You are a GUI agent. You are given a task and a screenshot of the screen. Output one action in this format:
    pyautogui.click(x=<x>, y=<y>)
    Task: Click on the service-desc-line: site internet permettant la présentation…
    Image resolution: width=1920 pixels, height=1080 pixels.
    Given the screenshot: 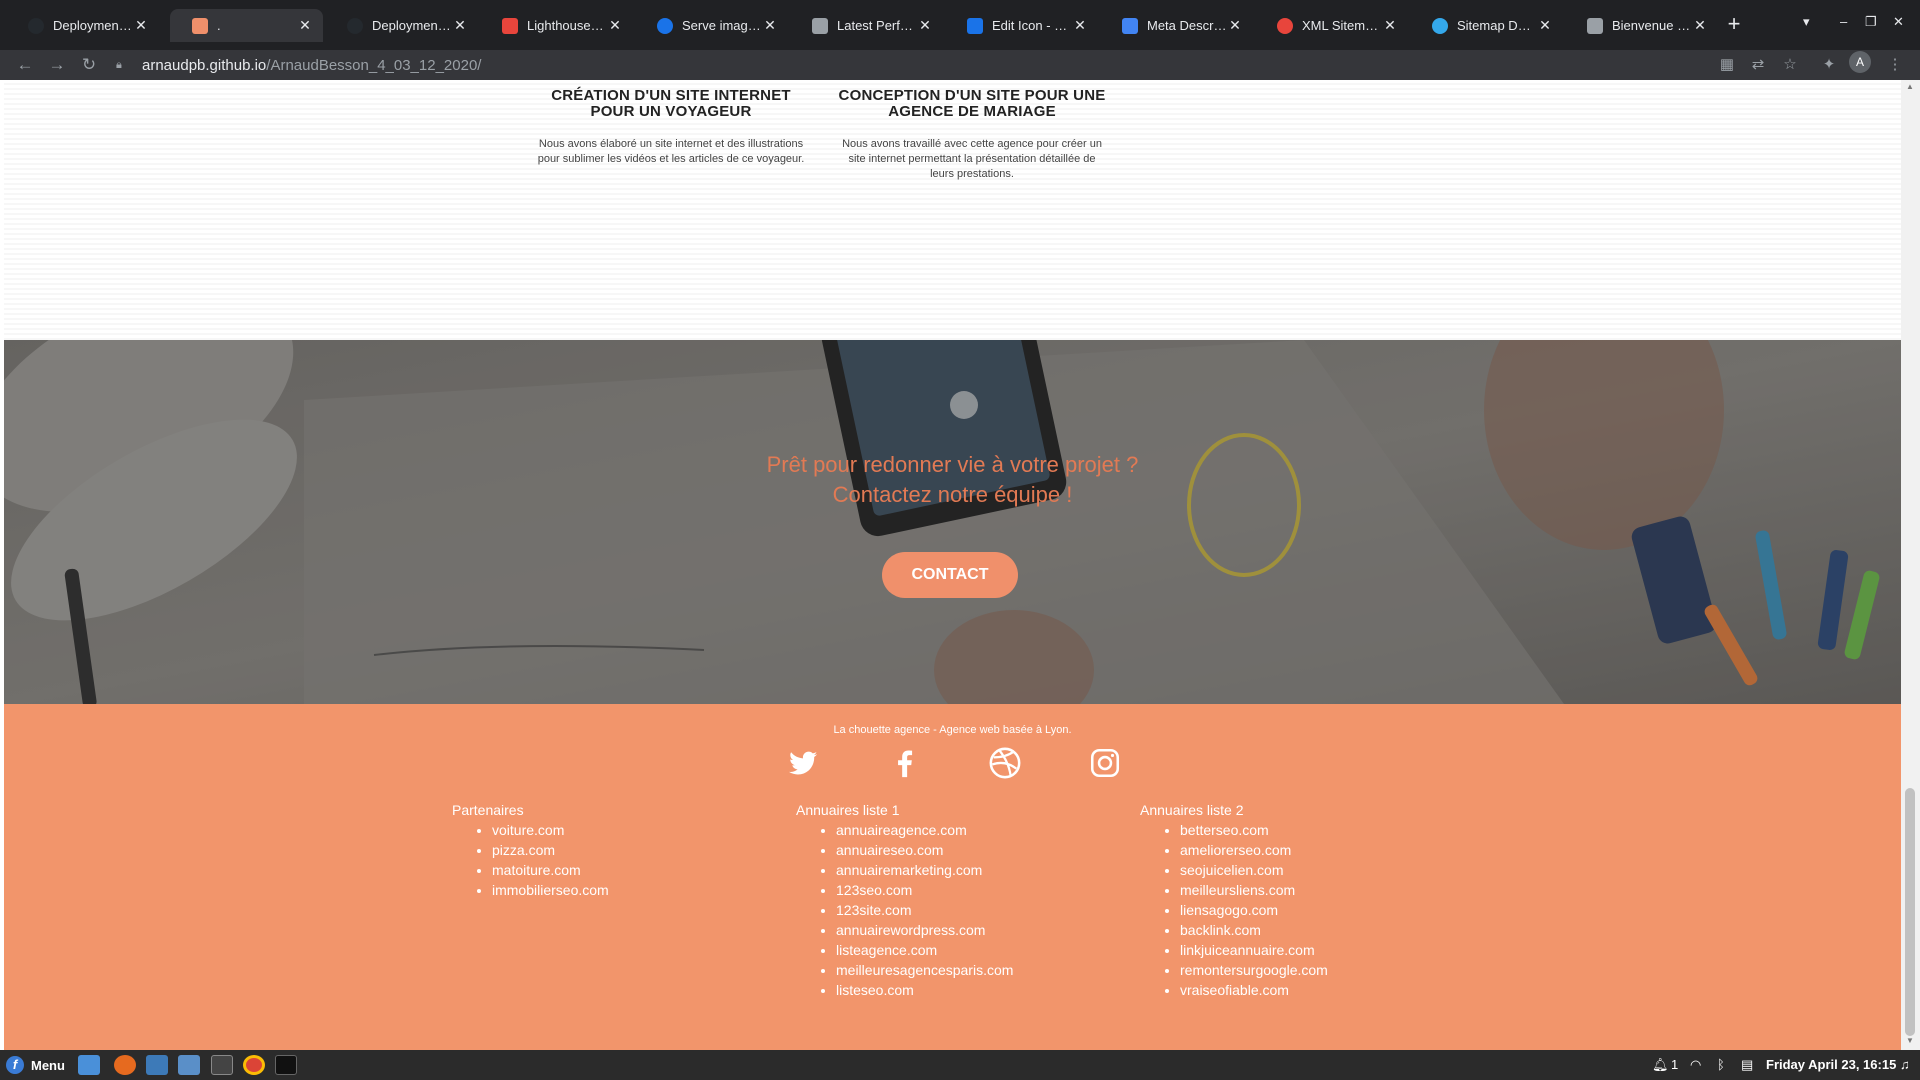 What is the action you would take?
    pyautogui.click(x=972, y=159)
    